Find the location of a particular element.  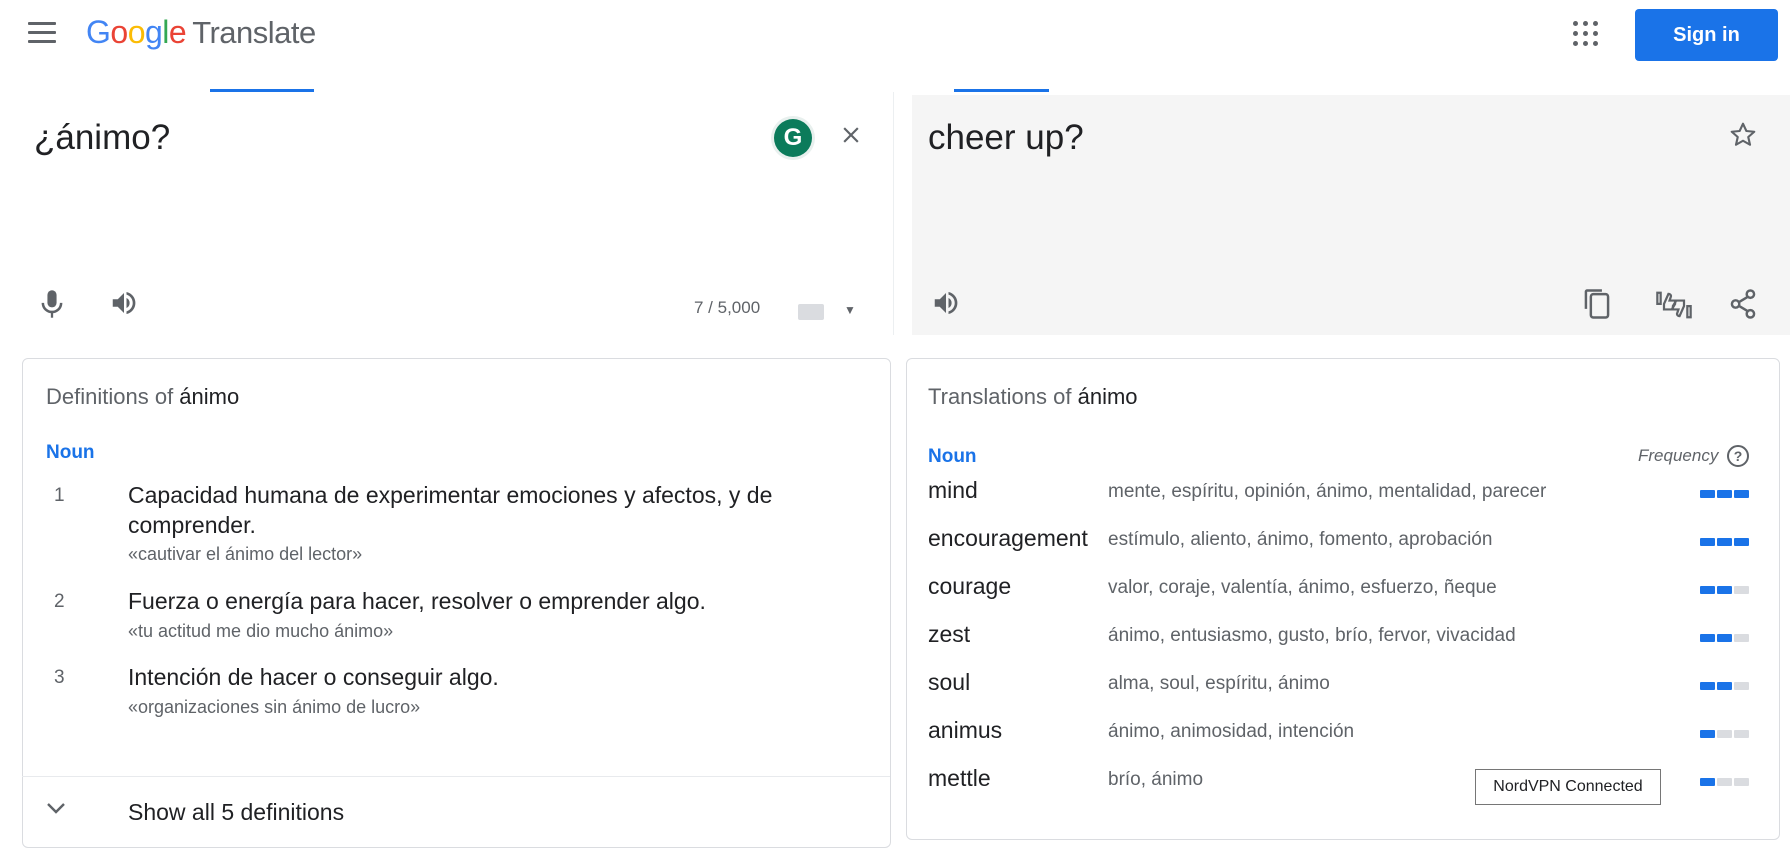

listen-source-icon is located at coordinates (124, 305).